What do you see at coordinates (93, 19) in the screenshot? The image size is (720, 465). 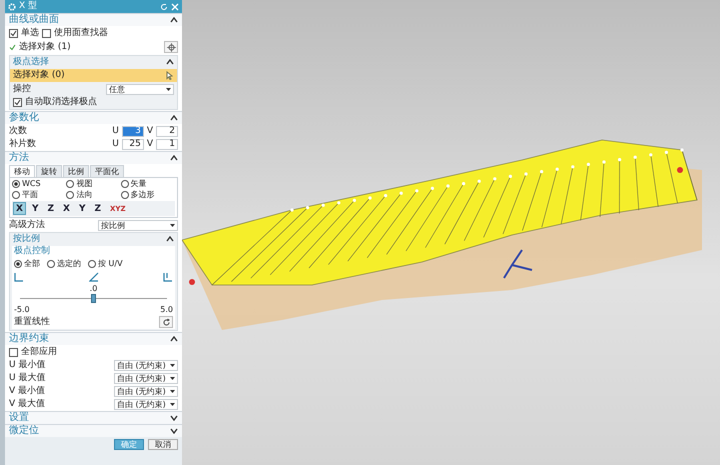 I see `section-header: 曲线或曲面` at bounding box center [93, 19].